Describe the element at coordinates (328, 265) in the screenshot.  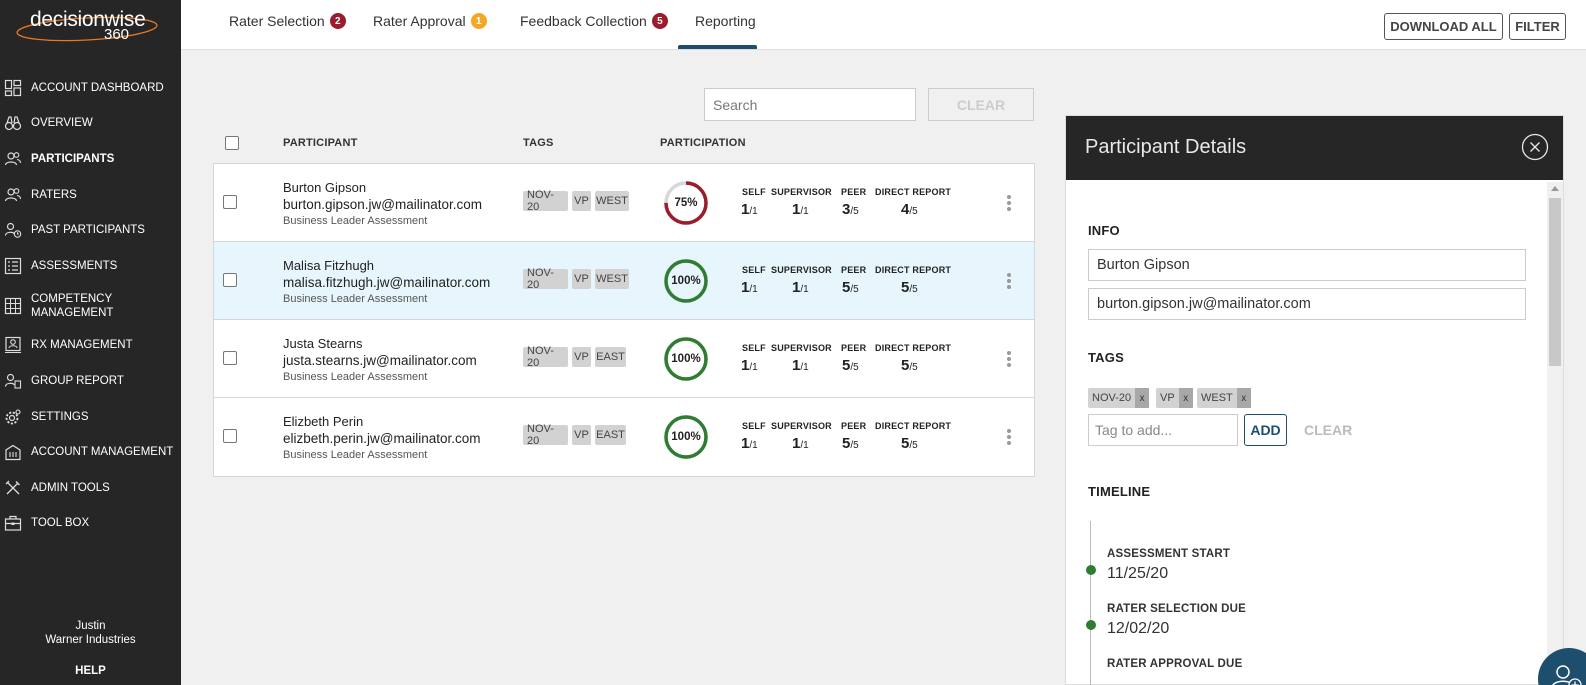
I see `participant-name: Malisa Fitzhugh` at that location.